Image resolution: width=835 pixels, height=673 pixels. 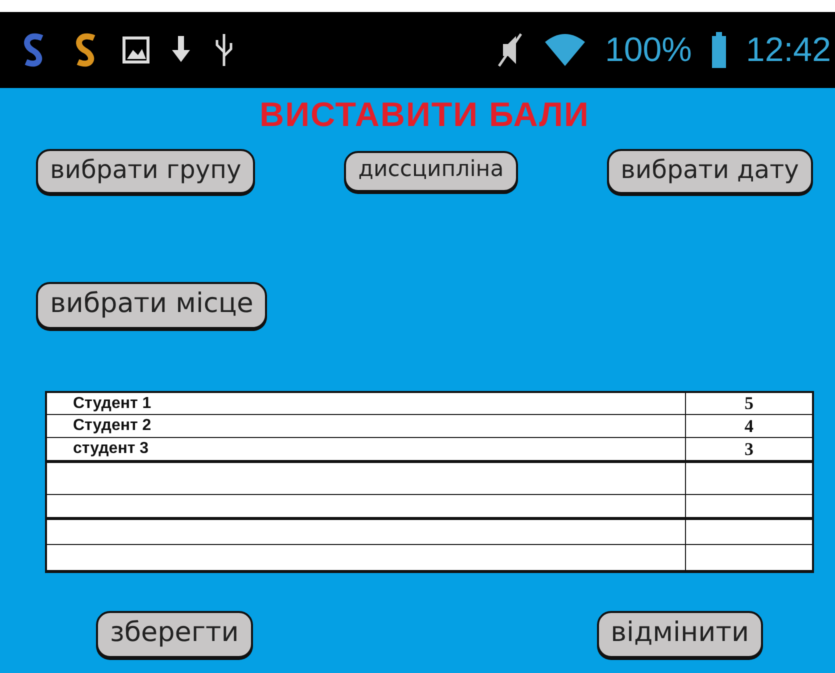 I want to click on table-cell: 4, so click(x=748, y=426).